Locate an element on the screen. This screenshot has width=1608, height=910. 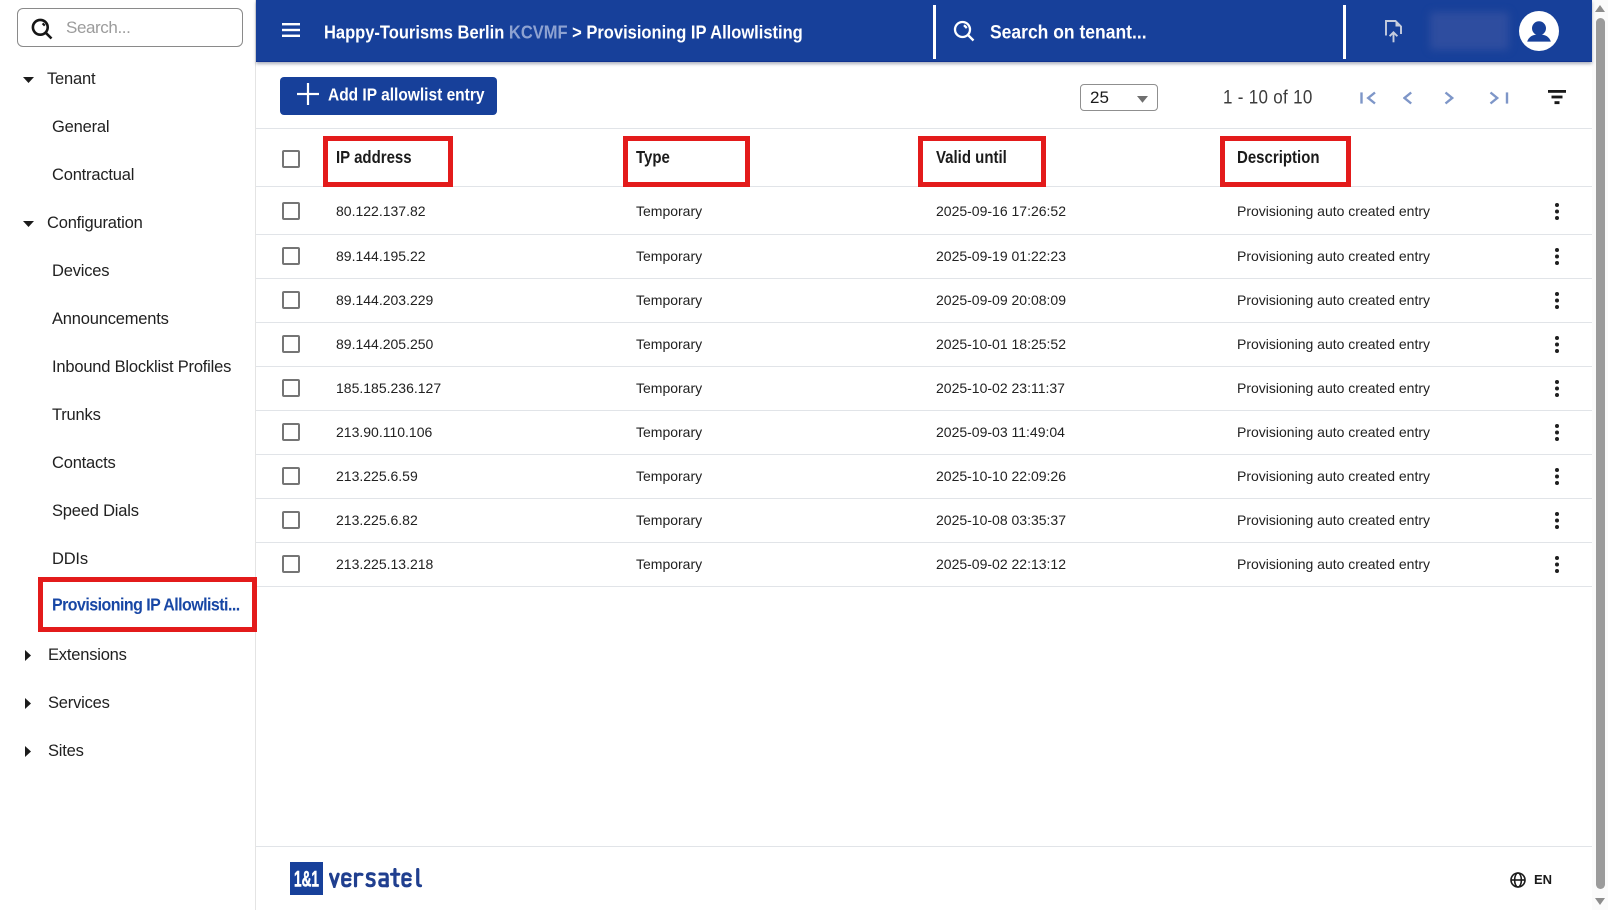
svg-text: 1&1 is located at coordinates (306, 879).